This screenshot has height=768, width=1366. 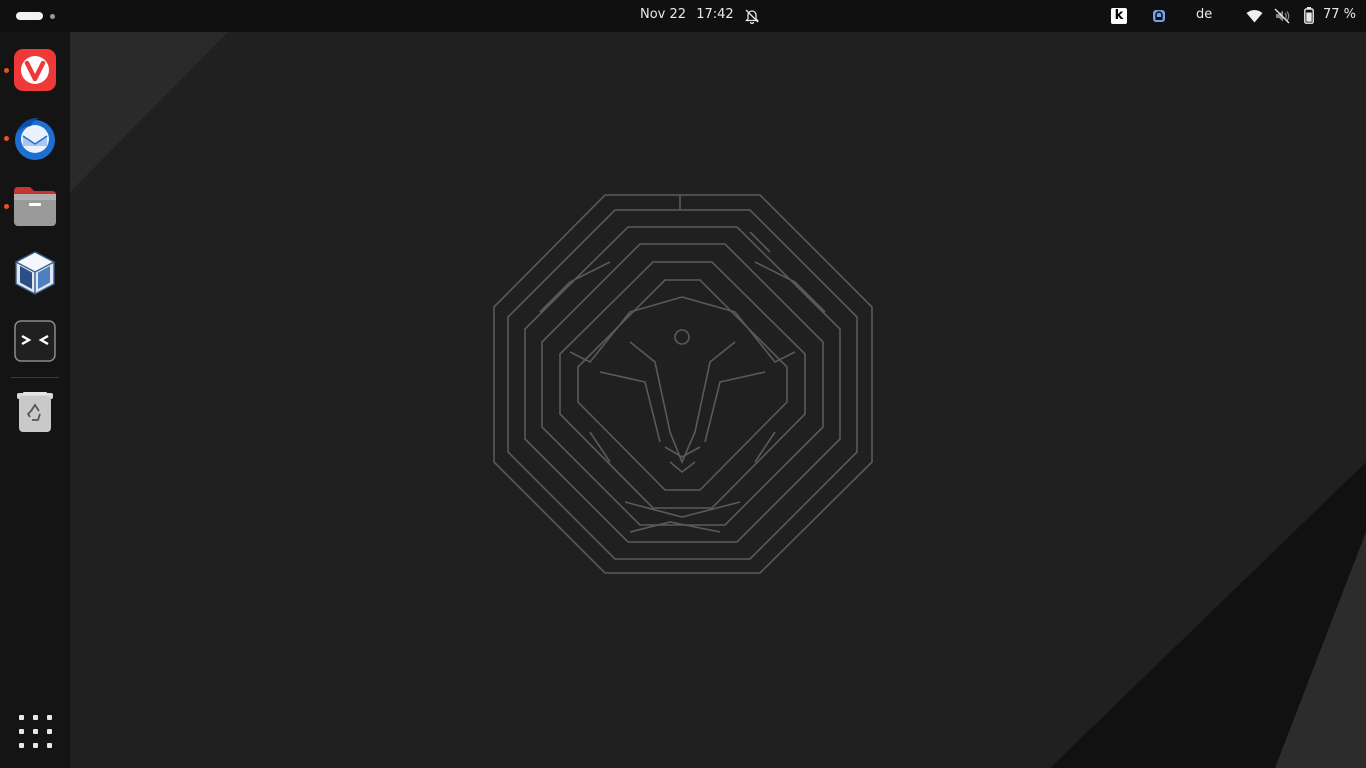 What do you see at coordinates (1340, 14) in the screenshot?
I see `battery-percentage: 77 %` at bounding box center [1340, 14].